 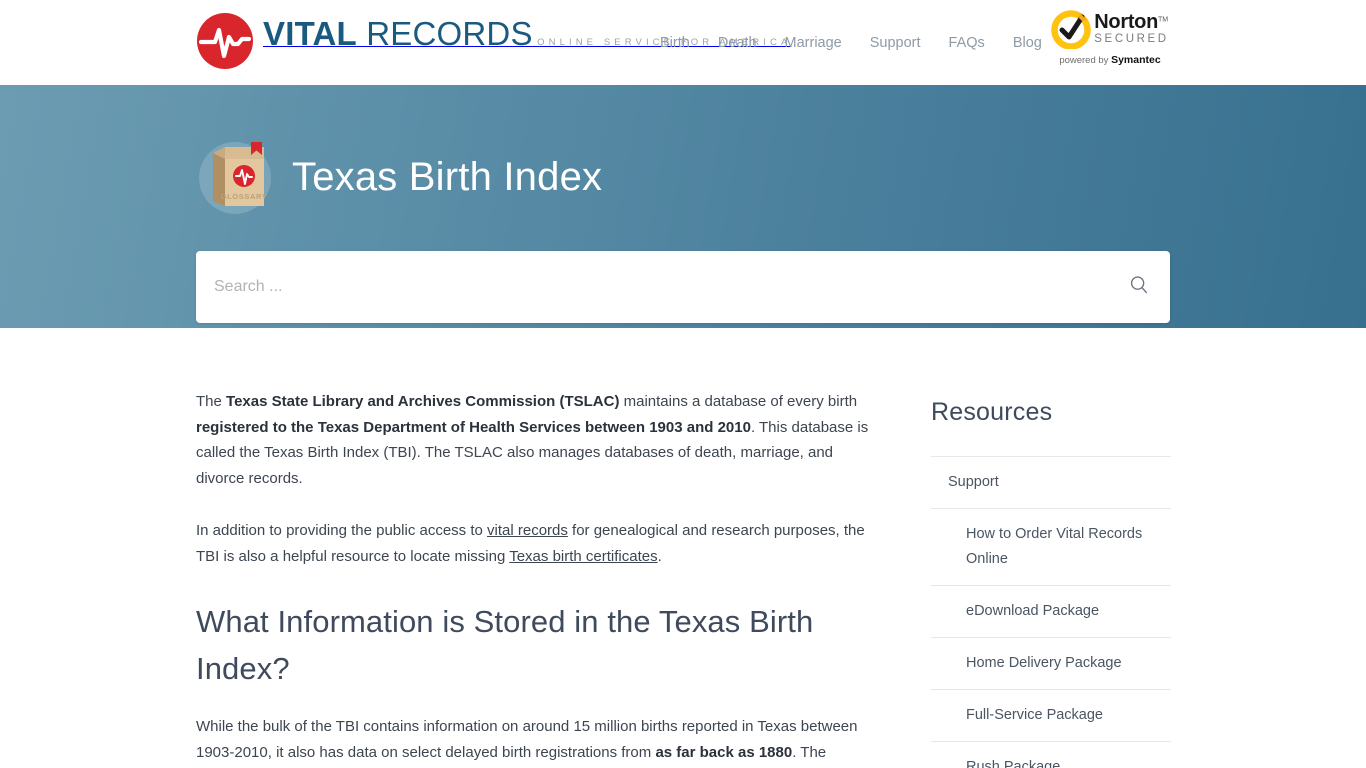 What do you see at coordinates (895, 43) in the screenshot?
I see `nav-item-support: Support` at bounding box center [895, 43].